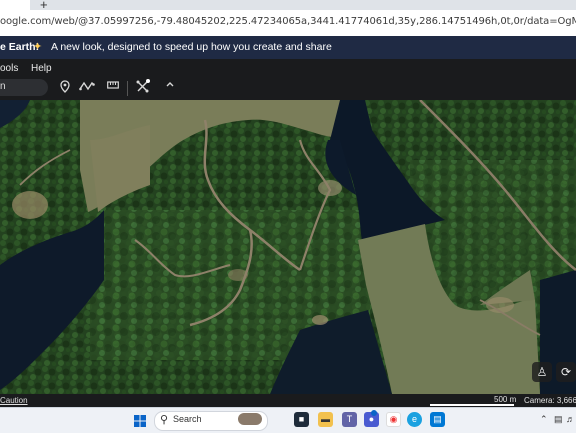 The height and width of the screenshot is (433, 576). I want to click on tab-strip, so click(288, 5).